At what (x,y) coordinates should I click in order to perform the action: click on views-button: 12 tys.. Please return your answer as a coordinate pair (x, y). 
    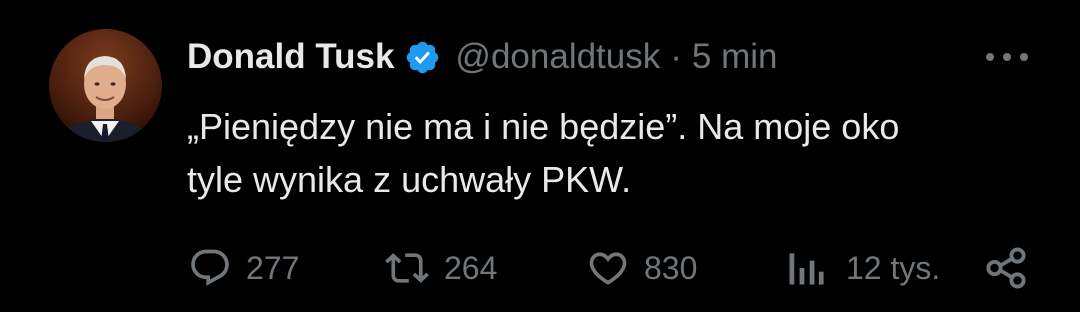
    Looking at the image, I should click on (863, 268).